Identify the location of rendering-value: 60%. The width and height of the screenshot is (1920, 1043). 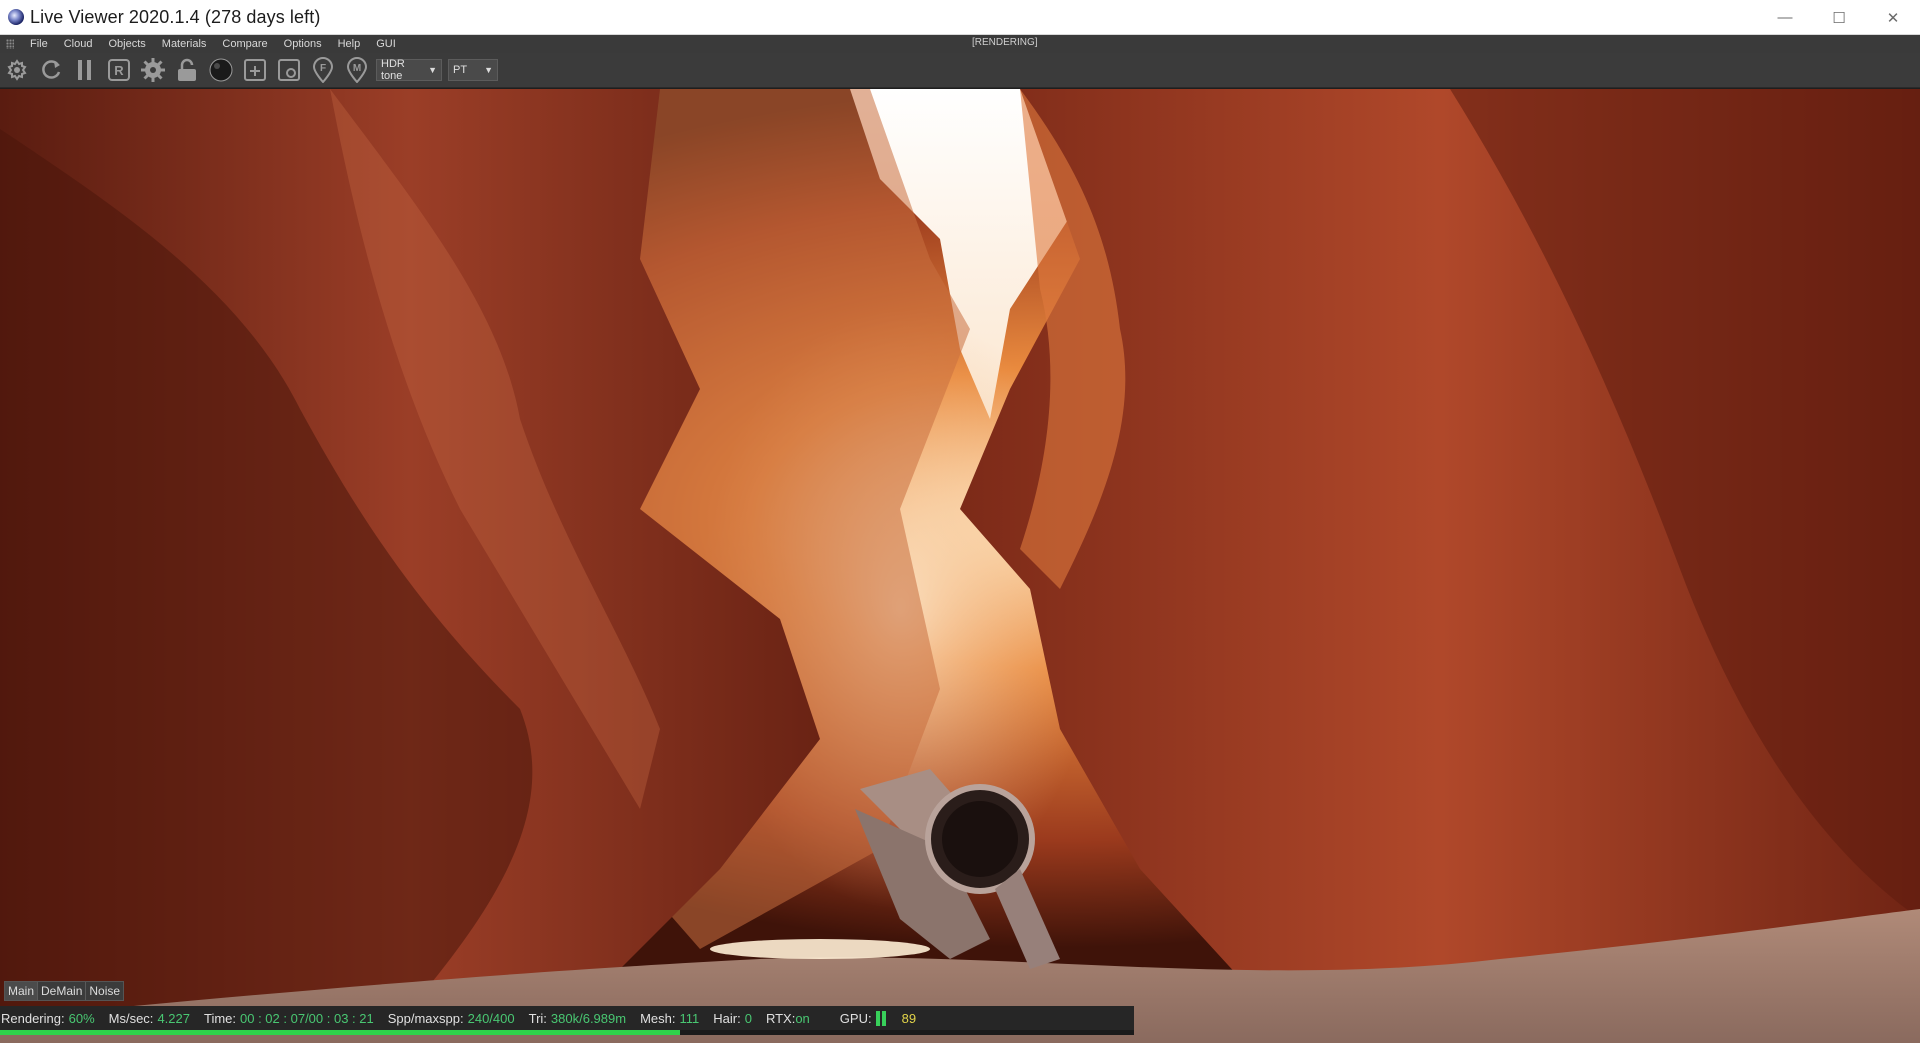
(81, 1018).